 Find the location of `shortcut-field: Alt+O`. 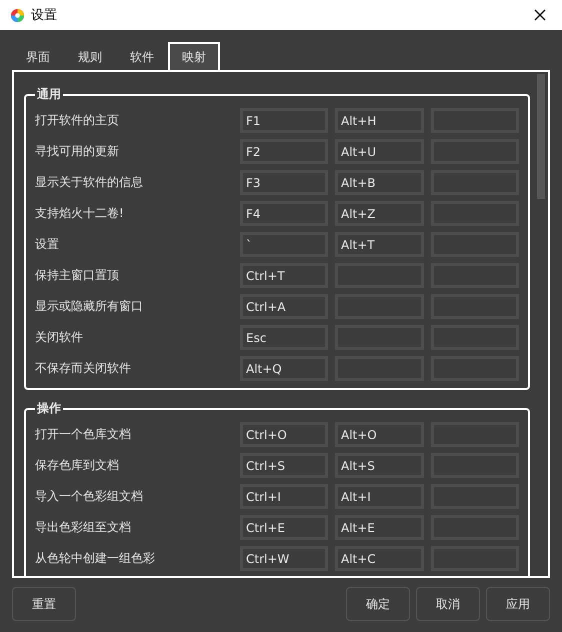

shortcut-field: Alt+O is located at coordinates (379, 434).